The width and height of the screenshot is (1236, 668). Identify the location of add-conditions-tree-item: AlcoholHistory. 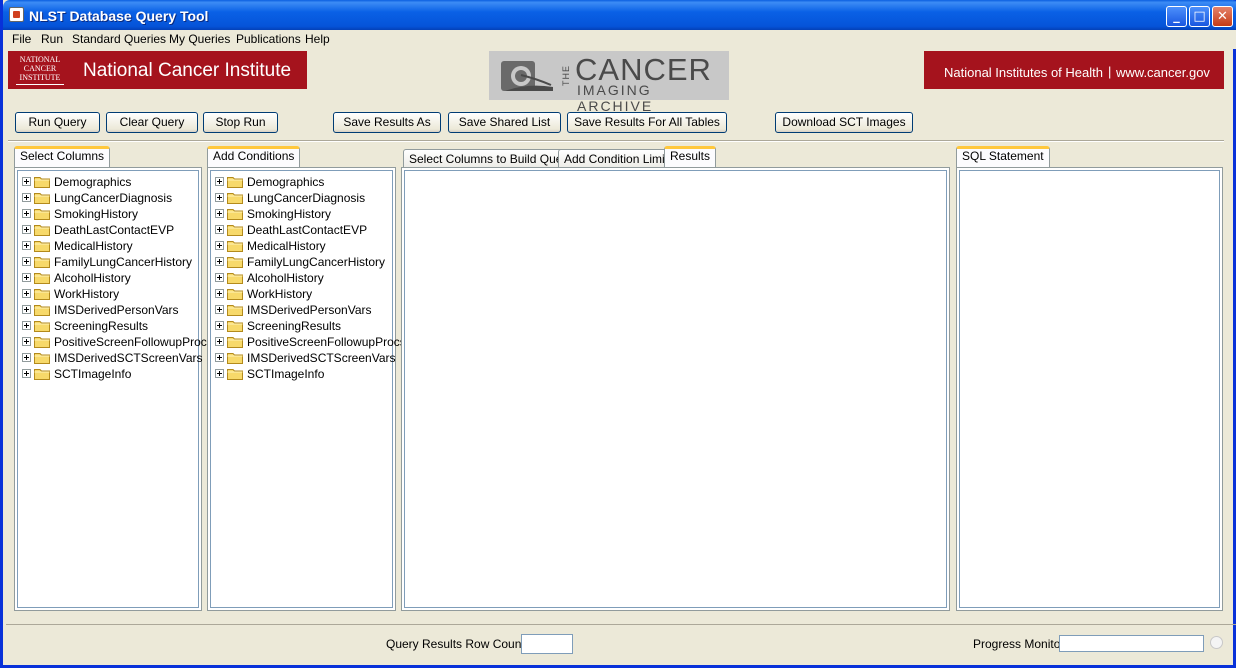
(269, 278).